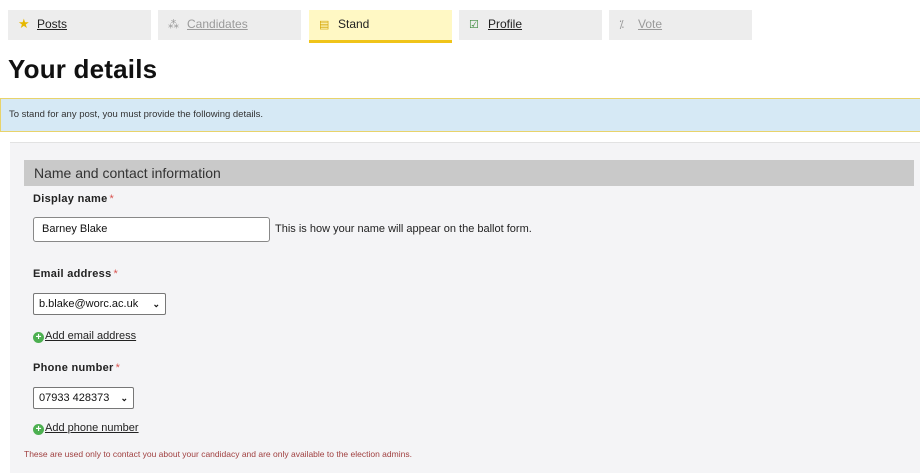  Describe the element at coordinates (151, 229) in the screenshot. I see `display-name-input: Barney Blake` at that location.